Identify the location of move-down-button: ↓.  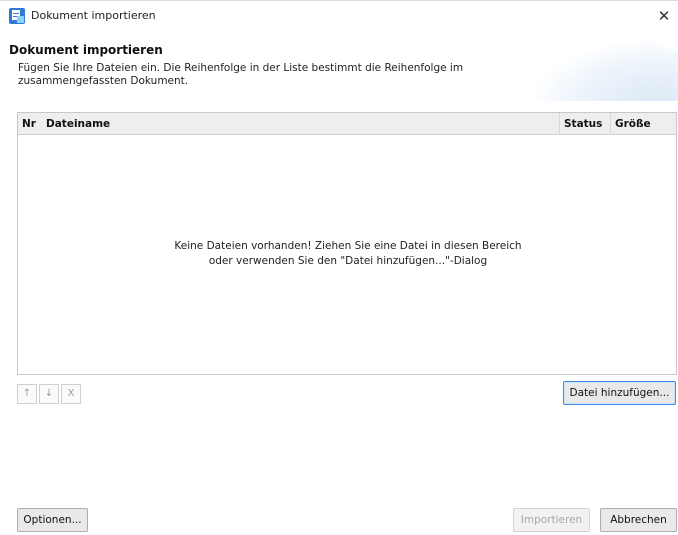
(49, 394).